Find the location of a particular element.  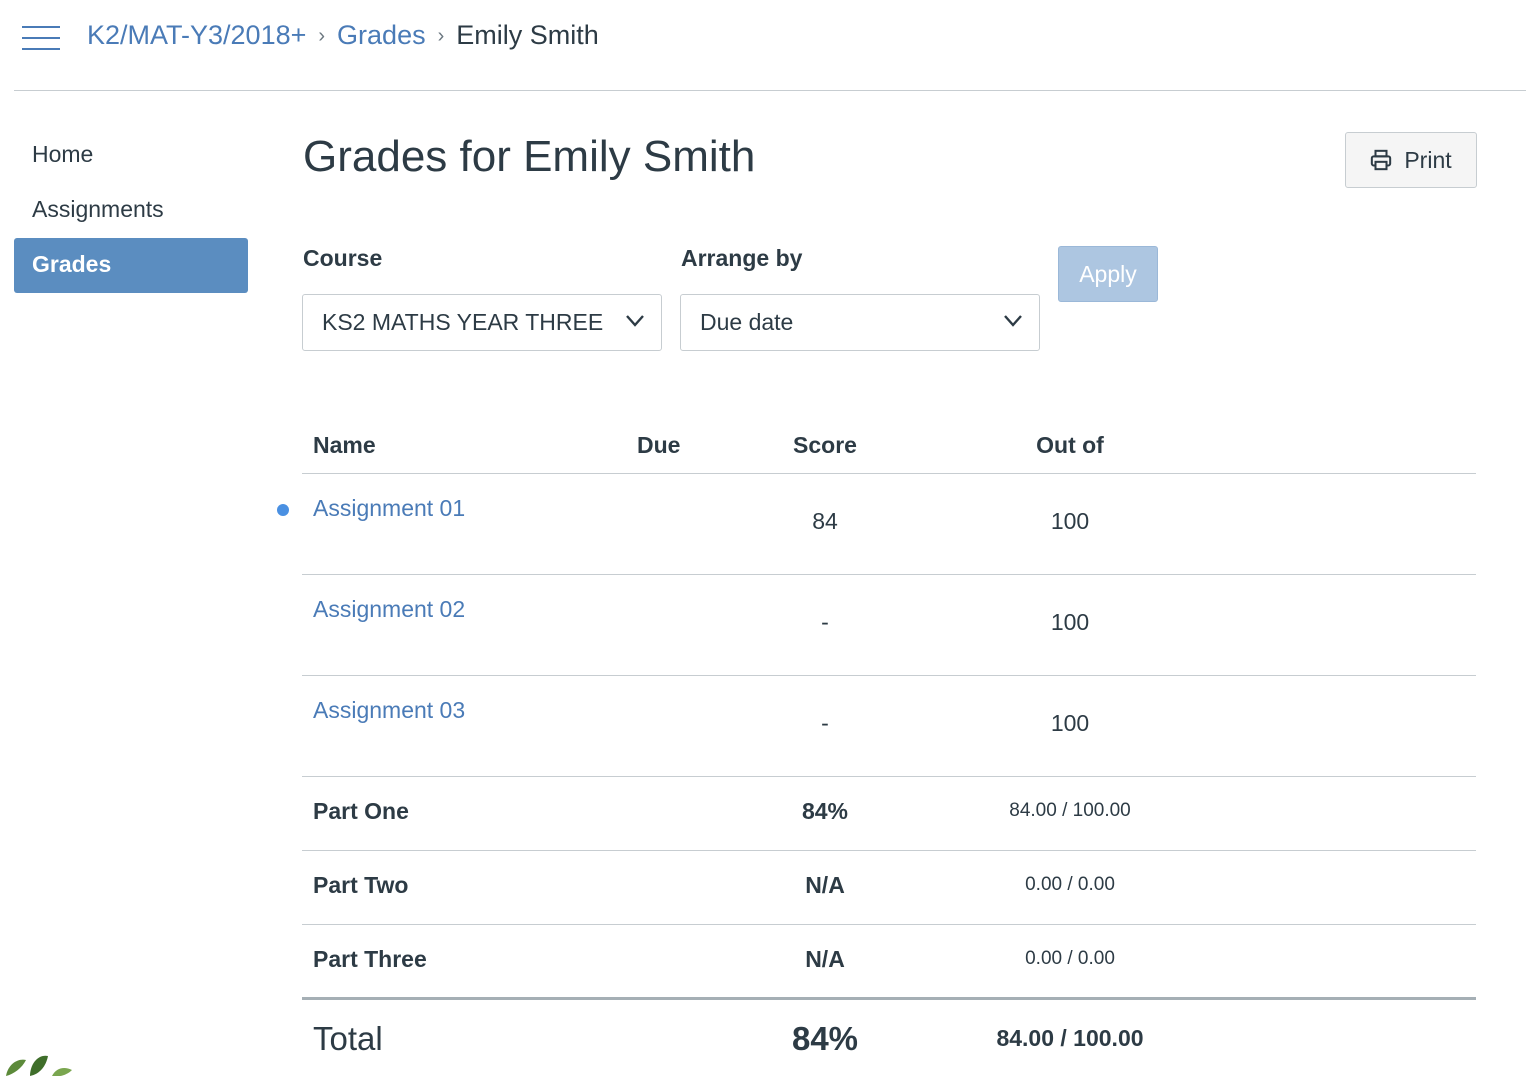

total-divider is located at coordinates (889, 998).